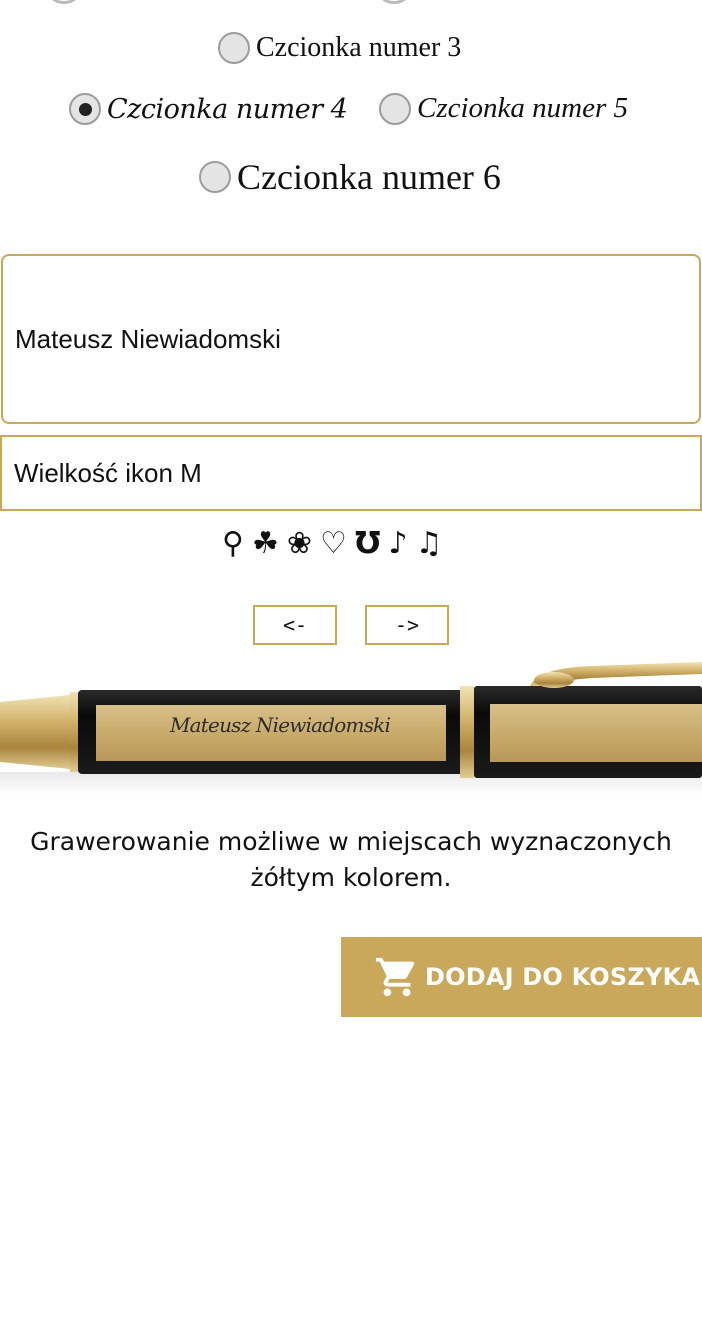  What do you see at coordinates (299, 544) in the screenshot?
I see `flower-icon: ❀` at bounding box center [299, 544].